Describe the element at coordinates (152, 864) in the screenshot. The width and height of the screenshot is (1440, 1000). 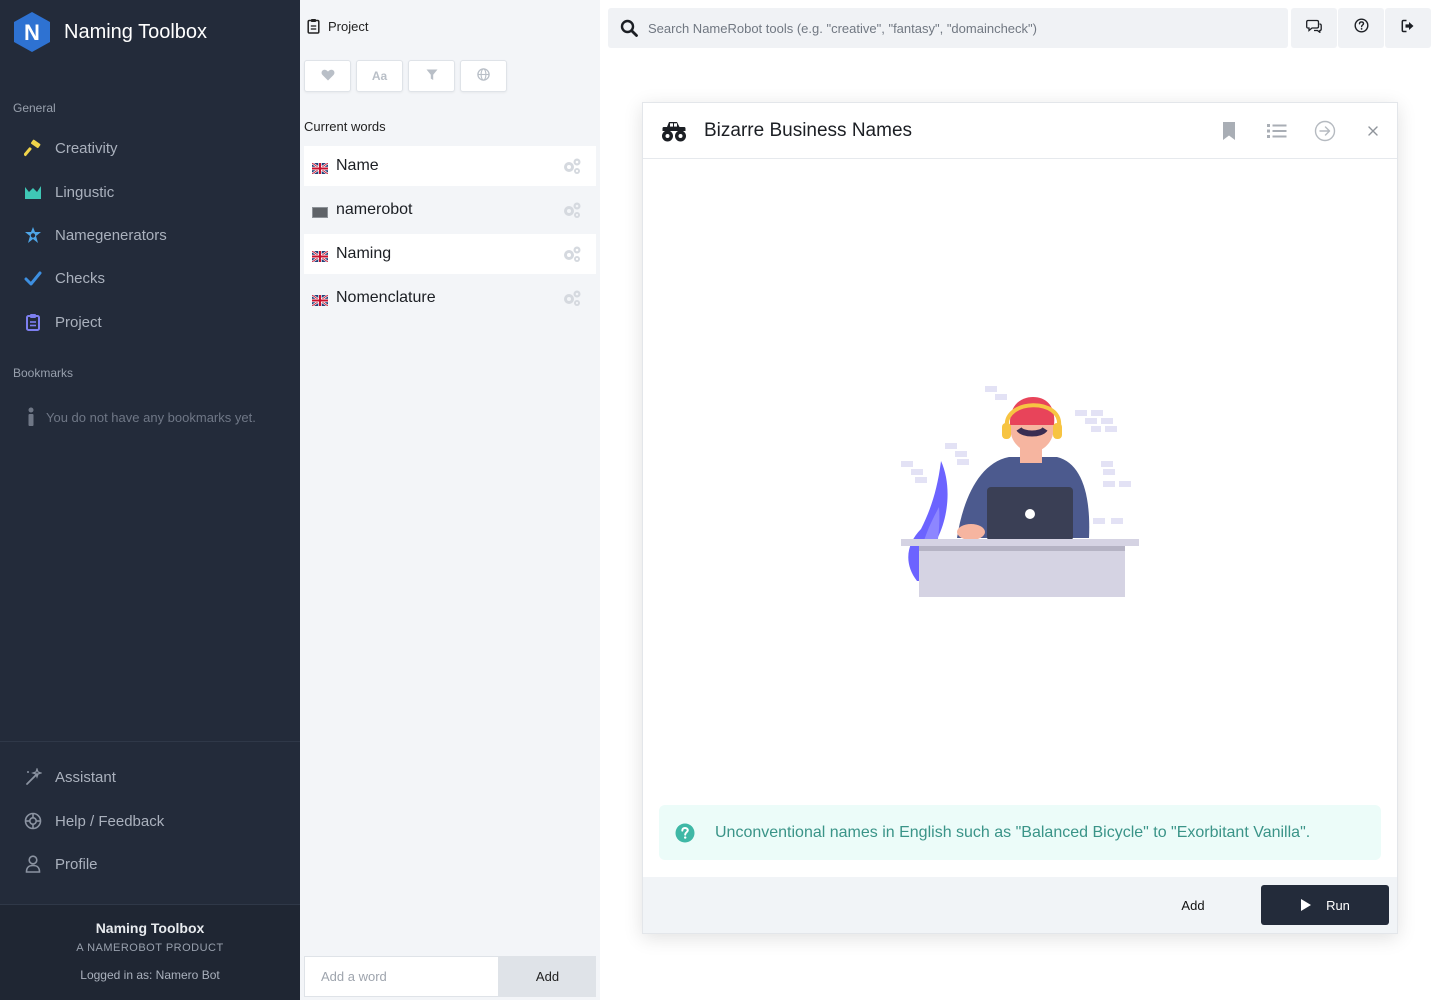
I see `nav-item-profile: Profile` at that location.